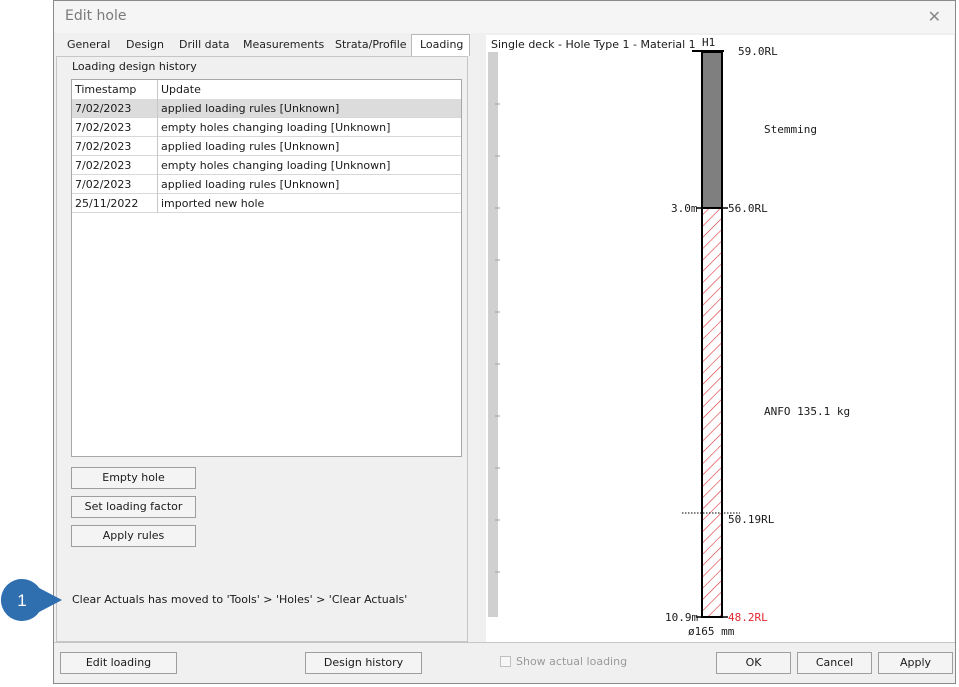 Image resolution: width=959 pixels, height=687 pixels. Describe the element at coordinates (593, 44) in the screenshot. I see `diagram-title: Single deck - Hole Type 1 - Material 1` at that location.